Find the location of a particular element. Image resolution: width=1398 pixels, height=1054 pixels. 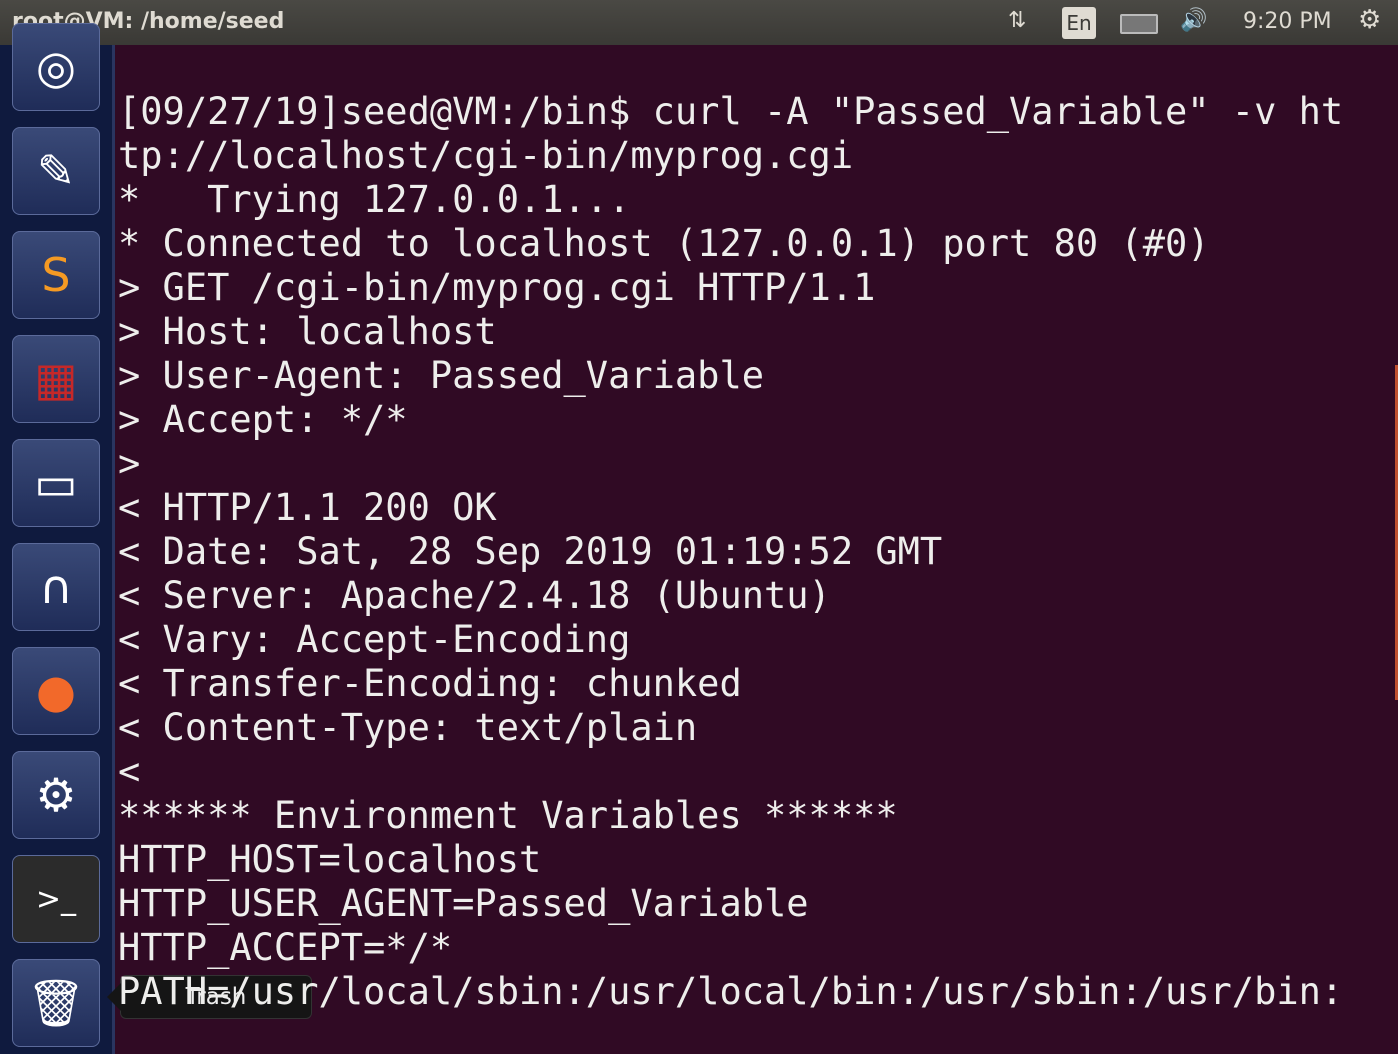

terminal-line: ****** Environment Variables ****** is located at coordinates (508, 815).